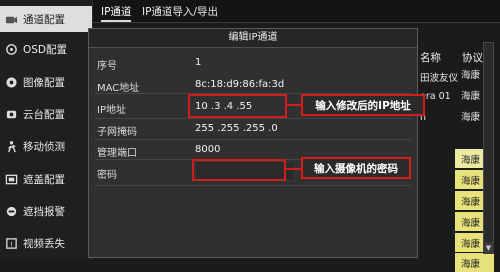 The image size is (500, 272). What do you see at coordinates (11, 49) in the screenshot?
I see `osd-icon` at bounding box center [11, 49].